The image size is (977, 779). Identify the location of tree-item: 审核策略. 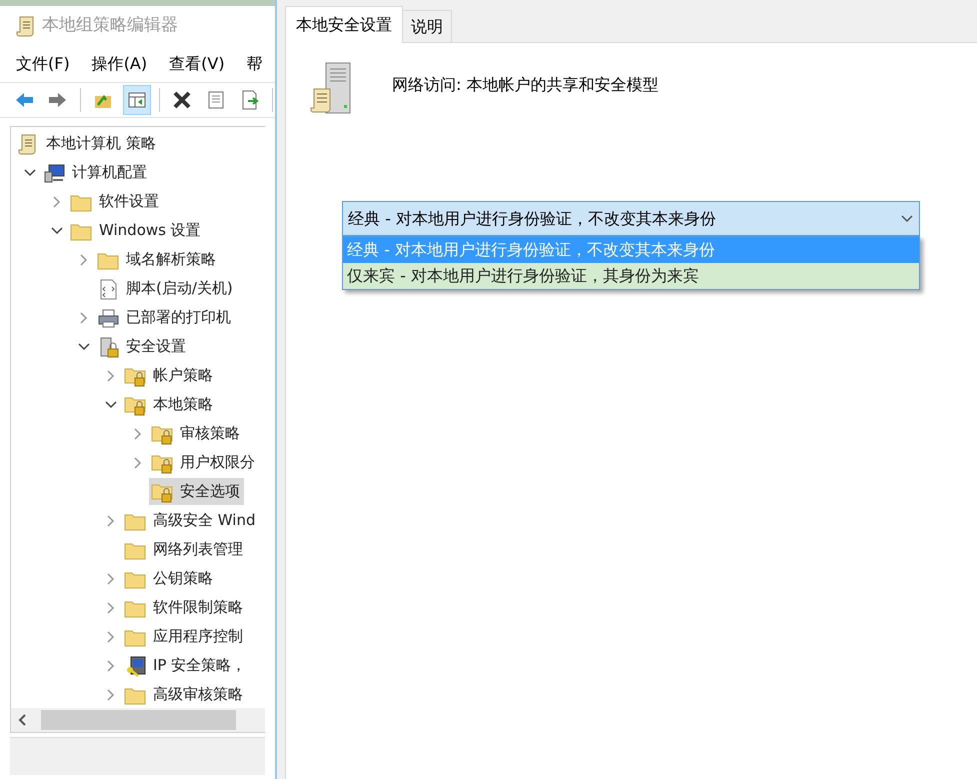
(196, 433).